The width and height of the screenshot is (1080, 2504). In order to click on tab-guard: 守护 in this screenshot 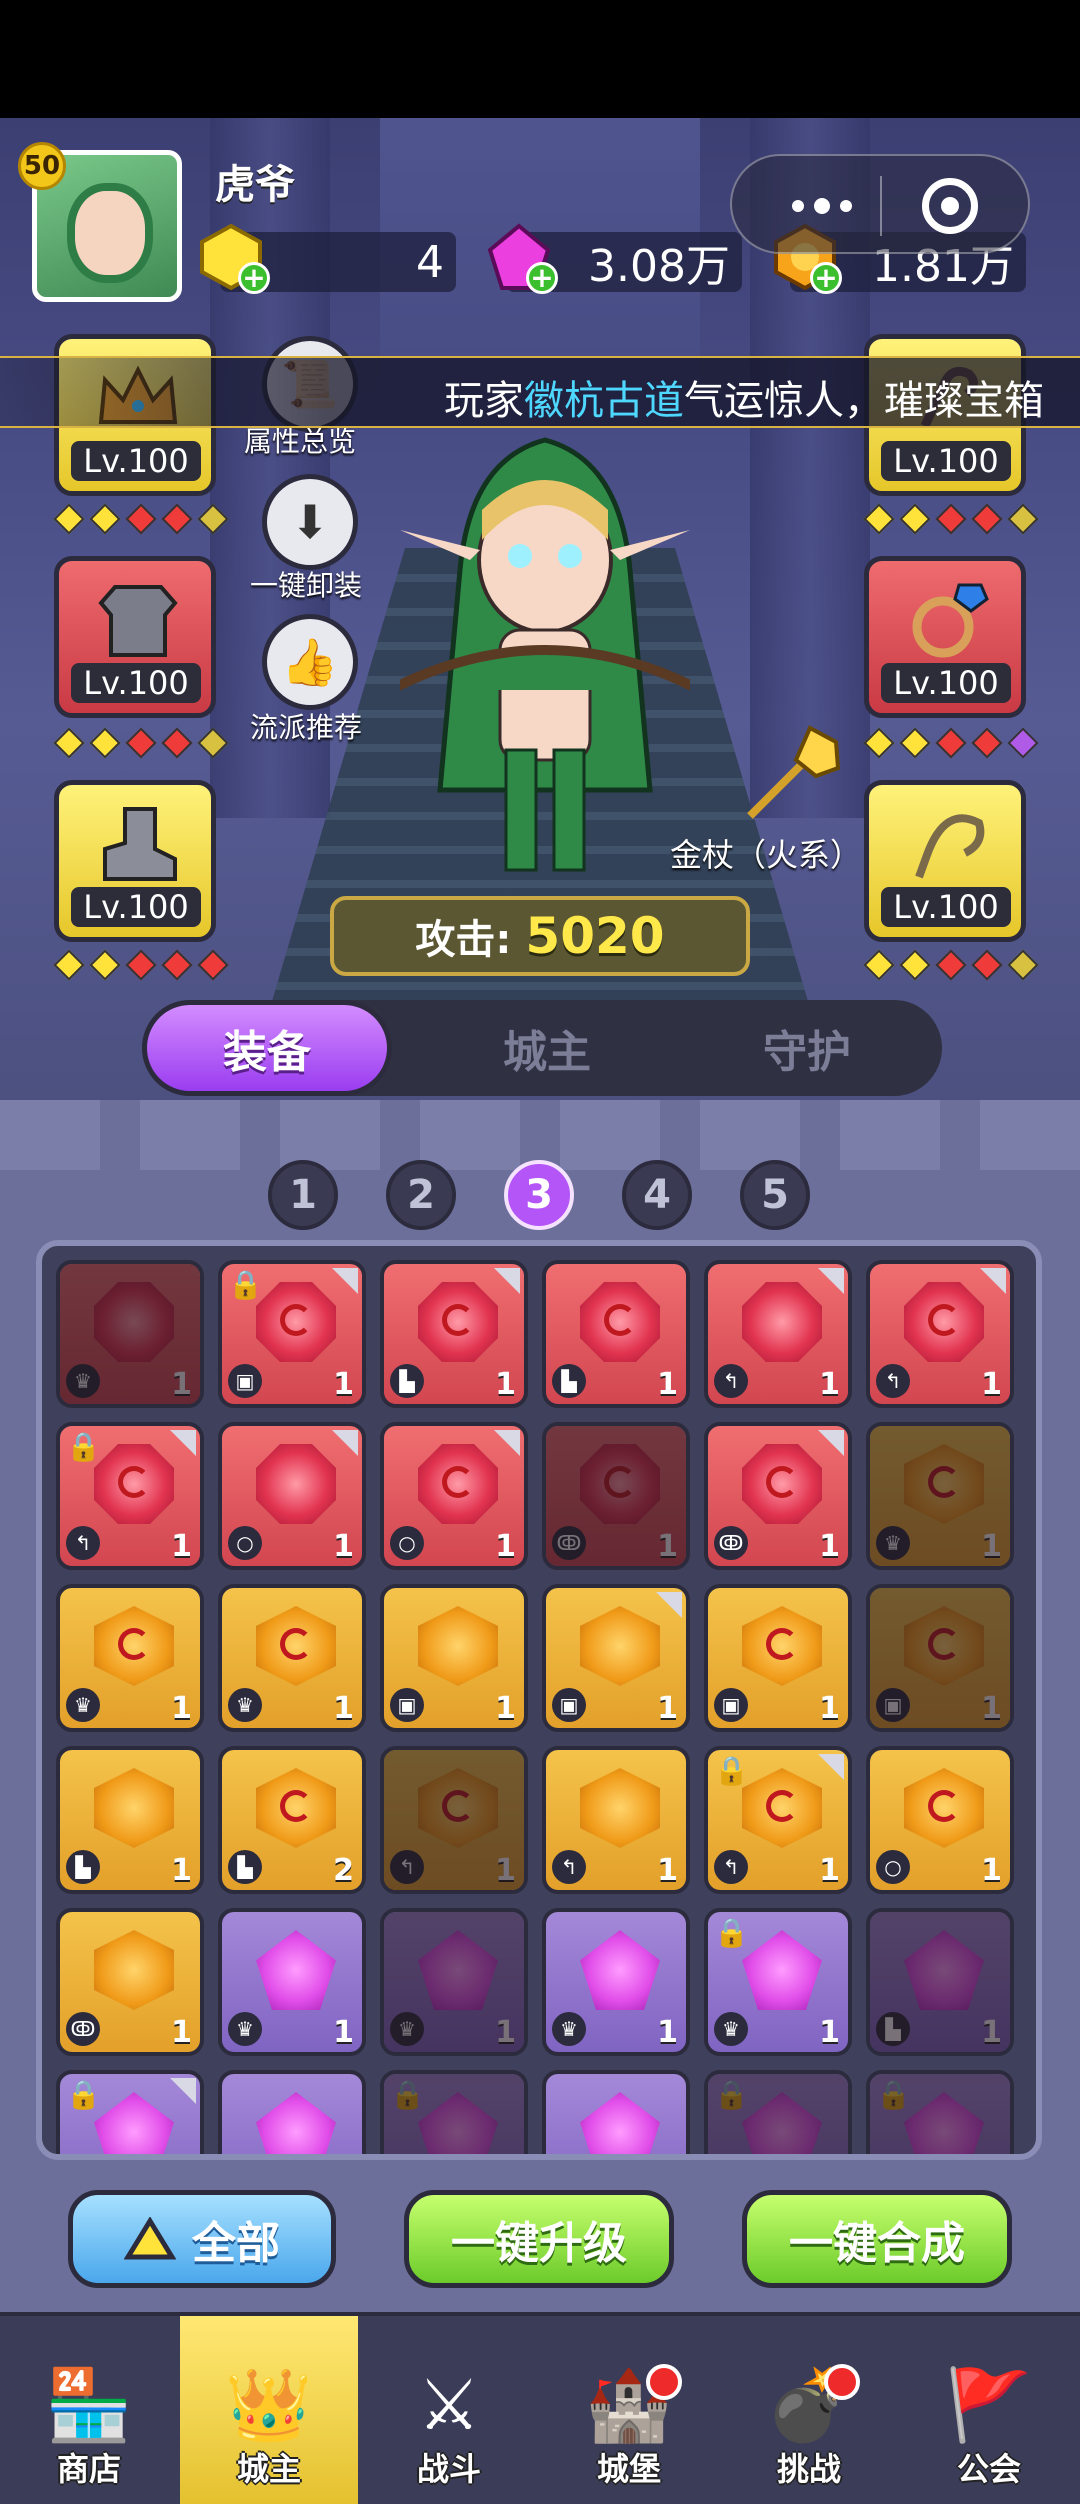, I will do `click(807, 1048)`.